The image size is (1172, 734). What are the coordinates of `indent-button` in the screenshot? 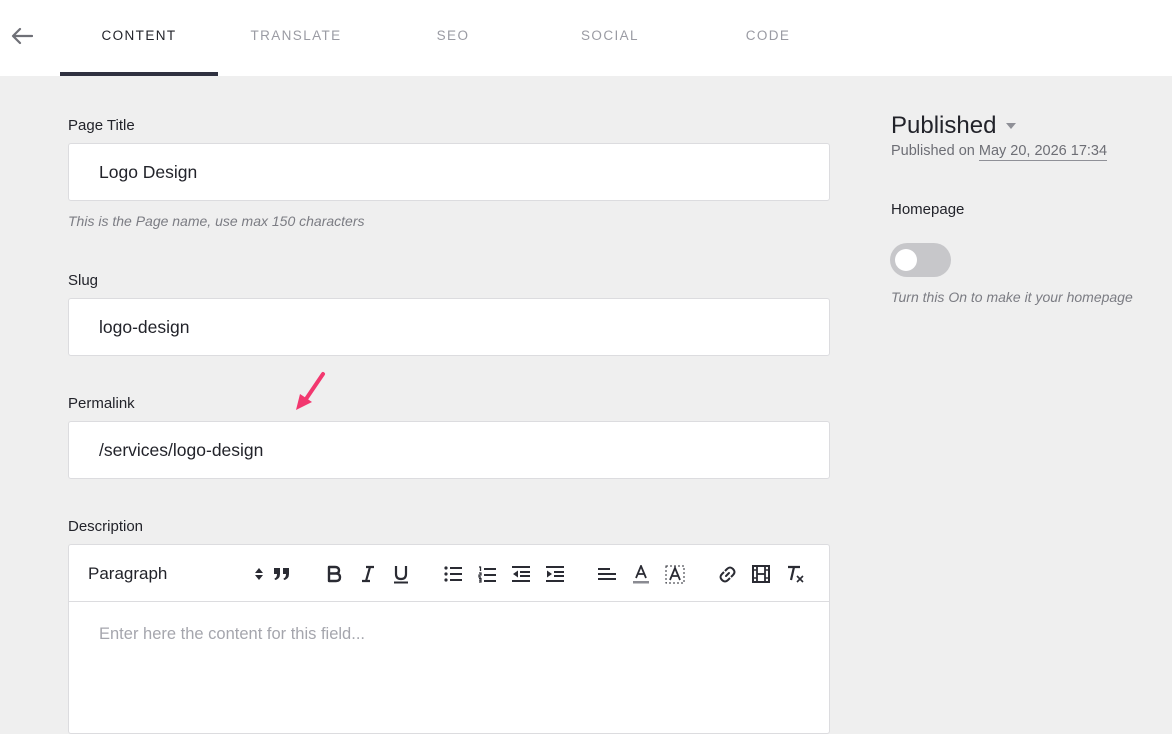 It's located at (555, 574).